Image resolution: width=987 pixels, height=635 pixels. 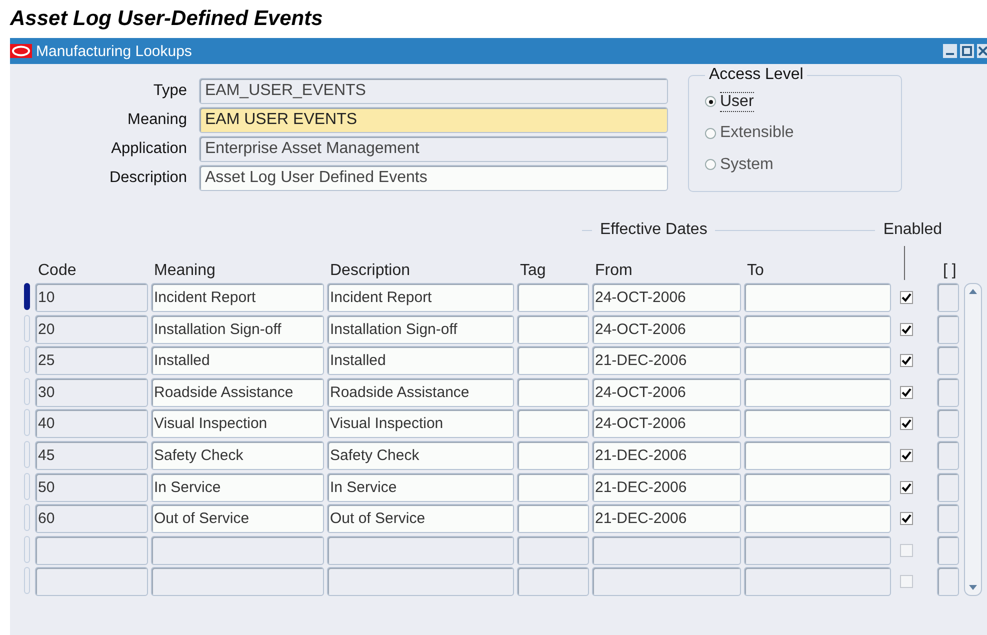 I want to click on text-field: Enterprise Asset Management, so click(x=433, y=149).